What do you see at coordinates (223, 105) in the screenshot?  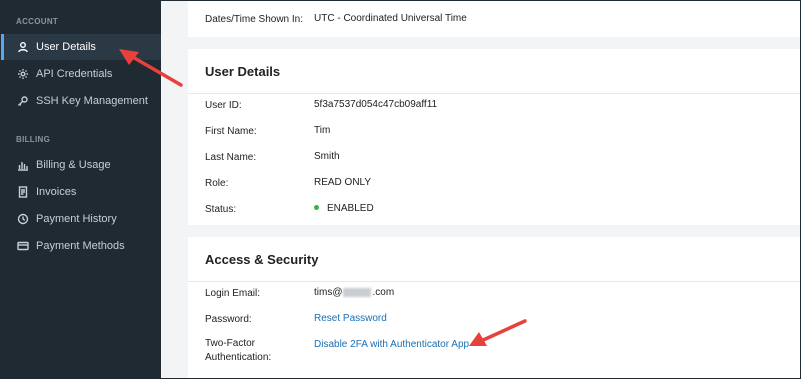 I see `user-id-label: User ID:` at bounding box center [223, 105].